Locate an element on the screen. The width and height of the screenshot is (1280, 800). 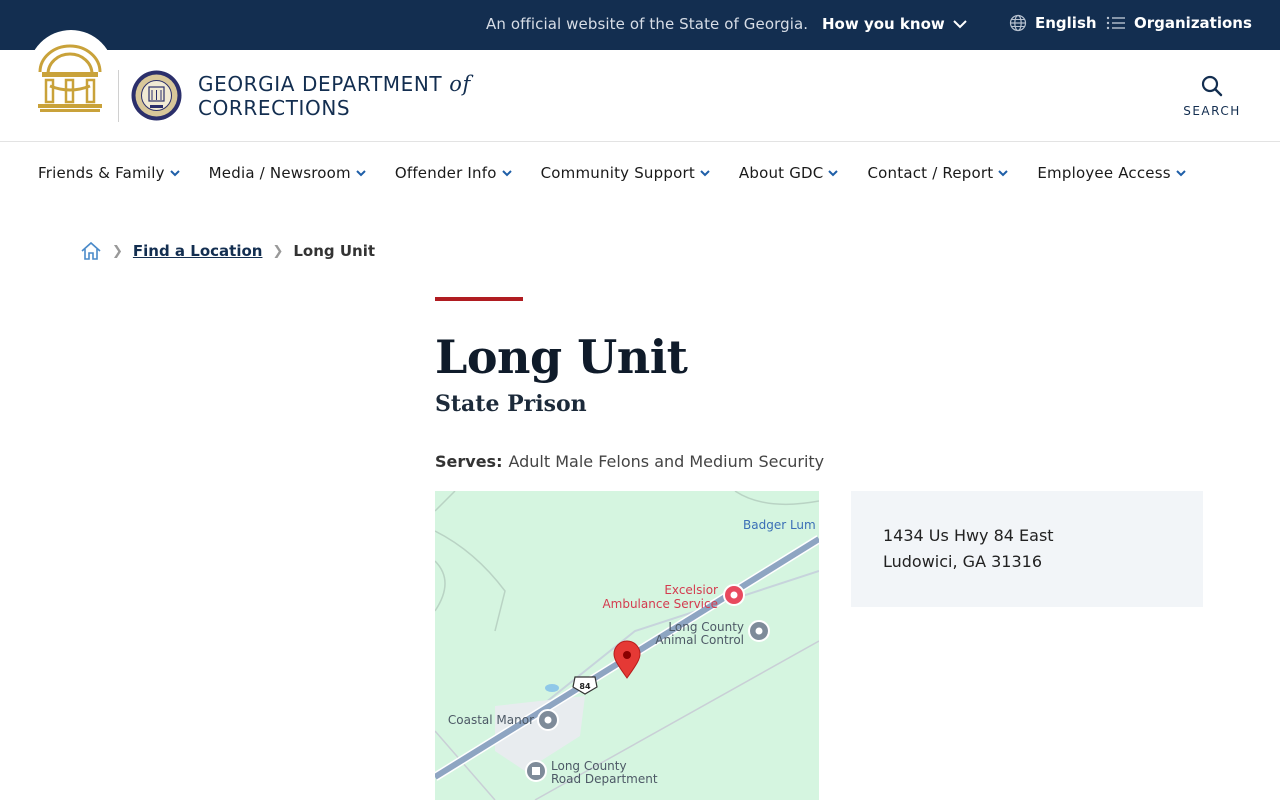
list-icon is located at coordinates (1115, 23).